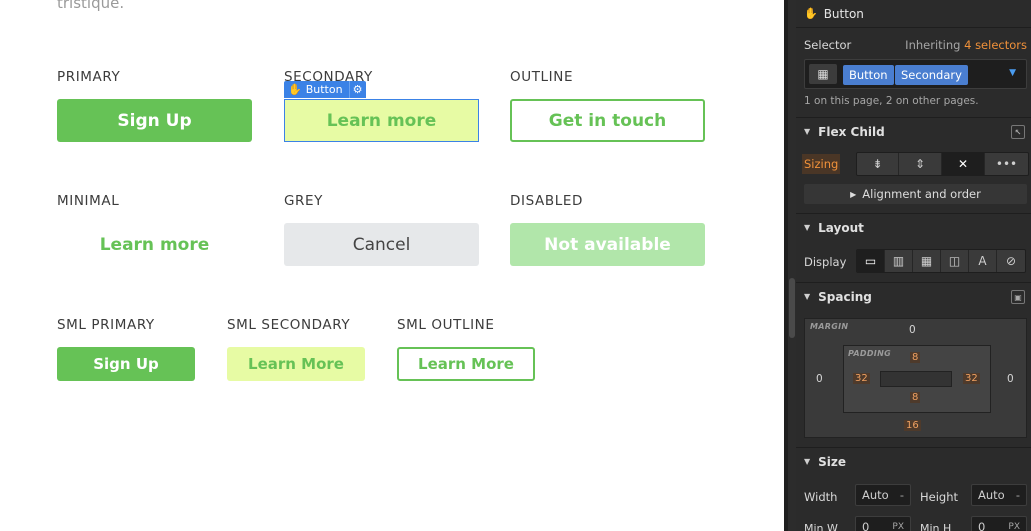 Image resolution: width=1031 pixels, height=531 pixels. Describe the element at coordinates (821, 497) in the screenshot. I see `width-label: Width` at that location.